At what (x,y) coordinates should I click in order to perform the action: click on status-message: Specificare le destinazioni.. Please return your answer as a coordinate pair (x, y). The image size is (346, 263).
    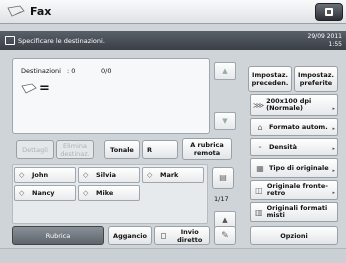
    Looking at the image, I should click on (61, 41).